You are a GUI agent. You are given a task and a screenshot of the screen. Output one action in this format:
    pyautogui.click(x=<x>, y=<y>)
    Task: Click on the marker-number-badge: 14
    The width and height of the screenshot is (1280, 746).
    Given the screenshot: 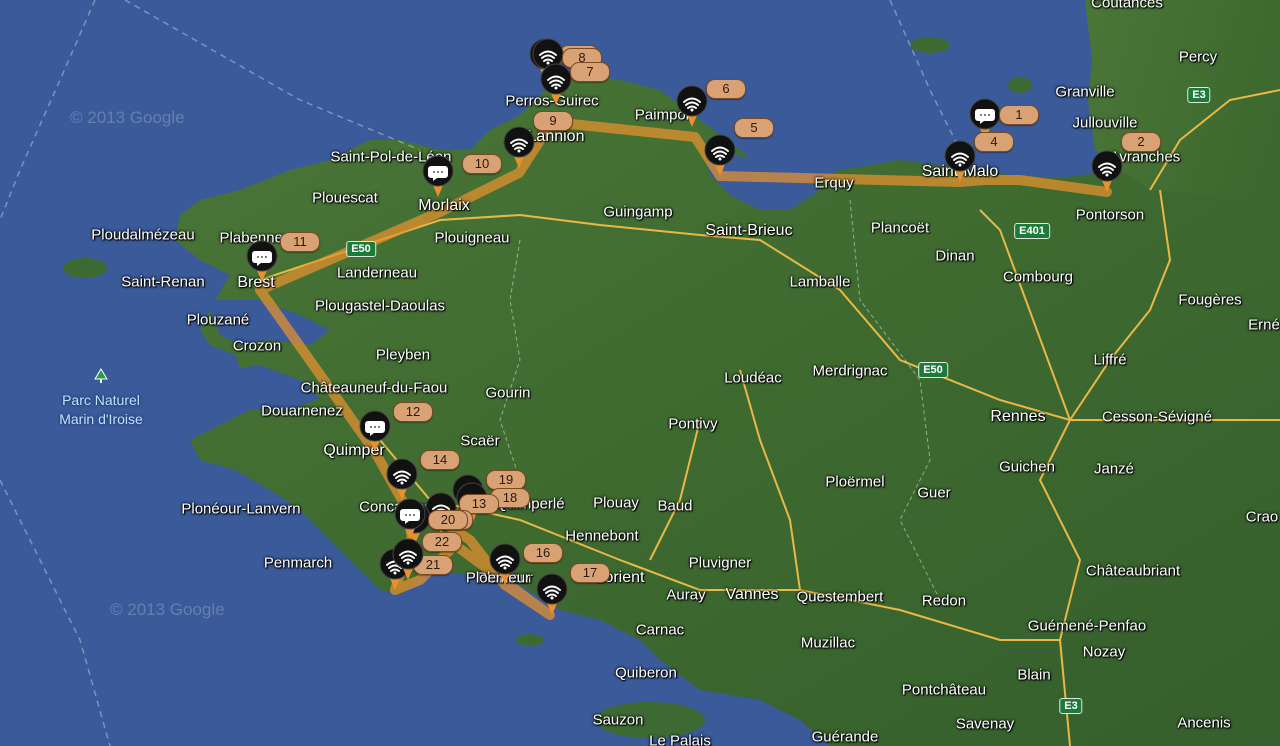 What is the action you would take?
    pyautogui.click(x=440, y=460)
    